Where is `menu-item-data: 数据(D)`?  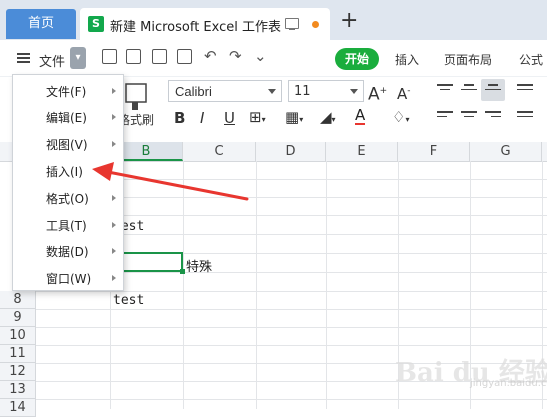
menu-item-data: 数据(D) is located at coordinates (68, 250).